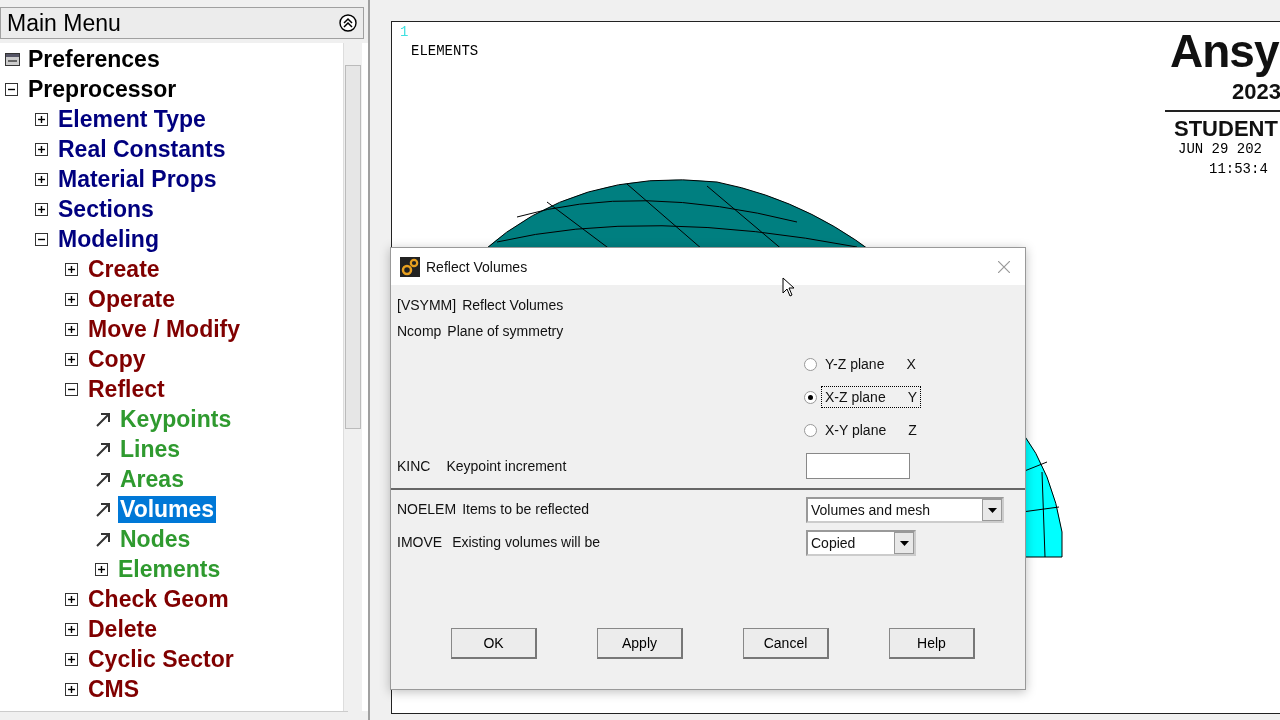 Image resolution: width=1280 pixels, height=720 pixels. What do you see at coordinates (870, 364) in the screenshot?
I see `radio-label: Y-Z plane X` at bounding box center [870, 364].